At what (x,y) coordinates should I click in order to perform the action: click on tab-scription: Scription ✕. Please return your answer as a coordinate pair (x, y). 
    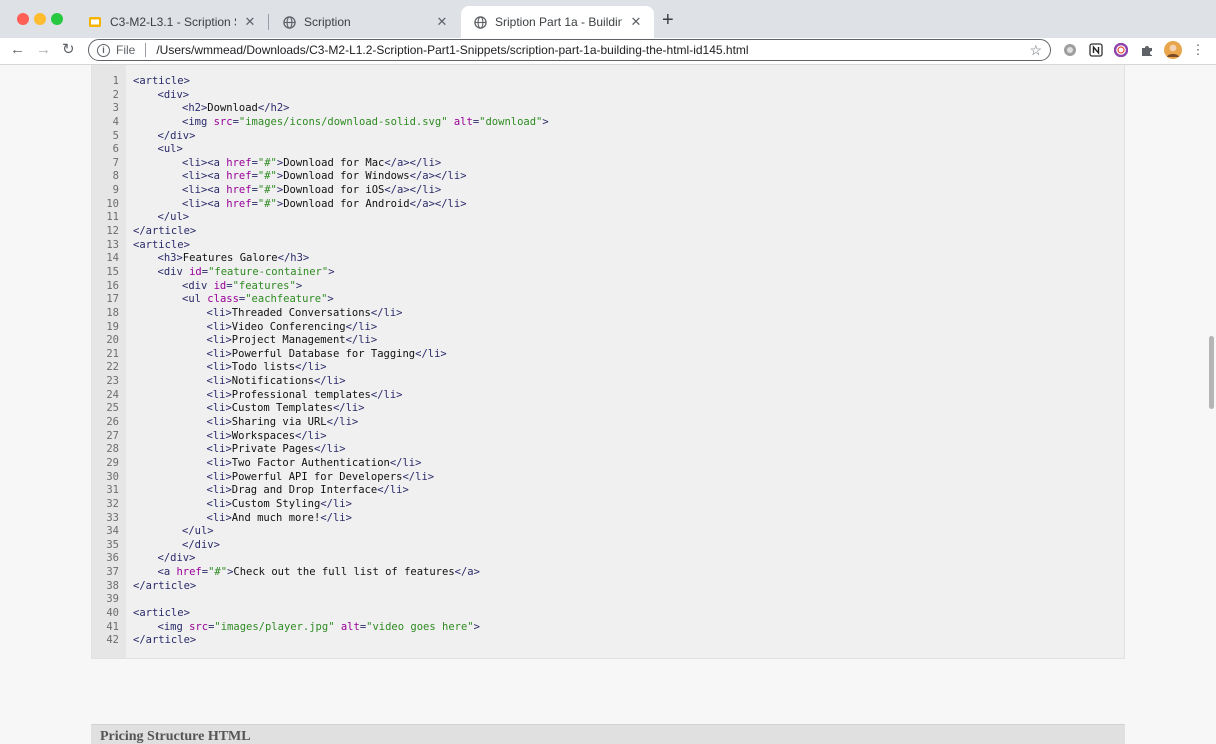
    Looking at the image, I should click on (365, 22).